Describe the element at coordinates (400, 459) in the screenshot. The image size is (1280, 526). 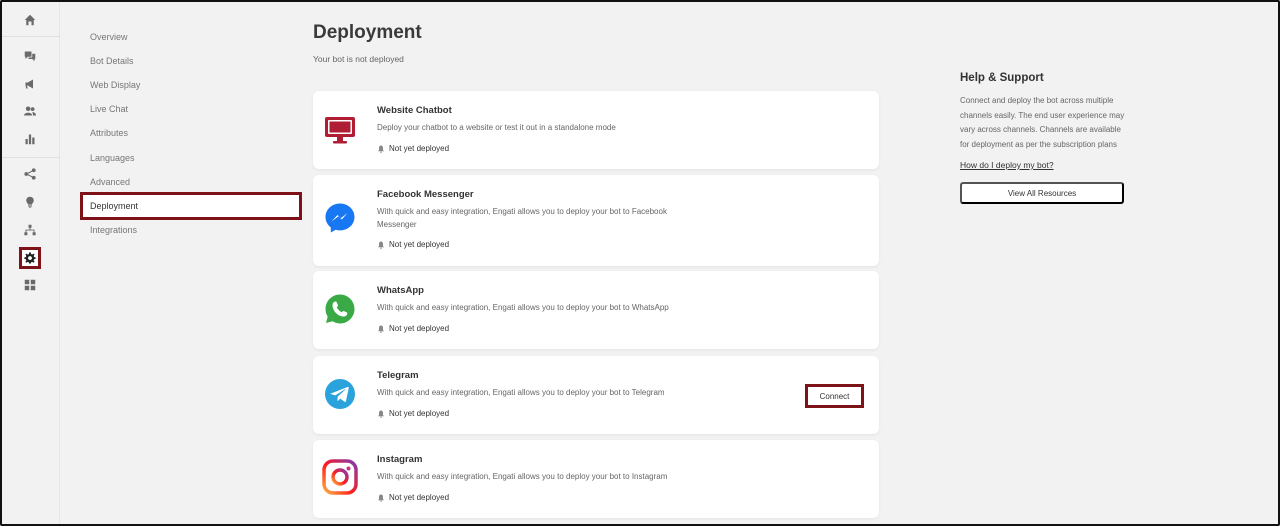
I see `channel-title: Instagram` at that location.